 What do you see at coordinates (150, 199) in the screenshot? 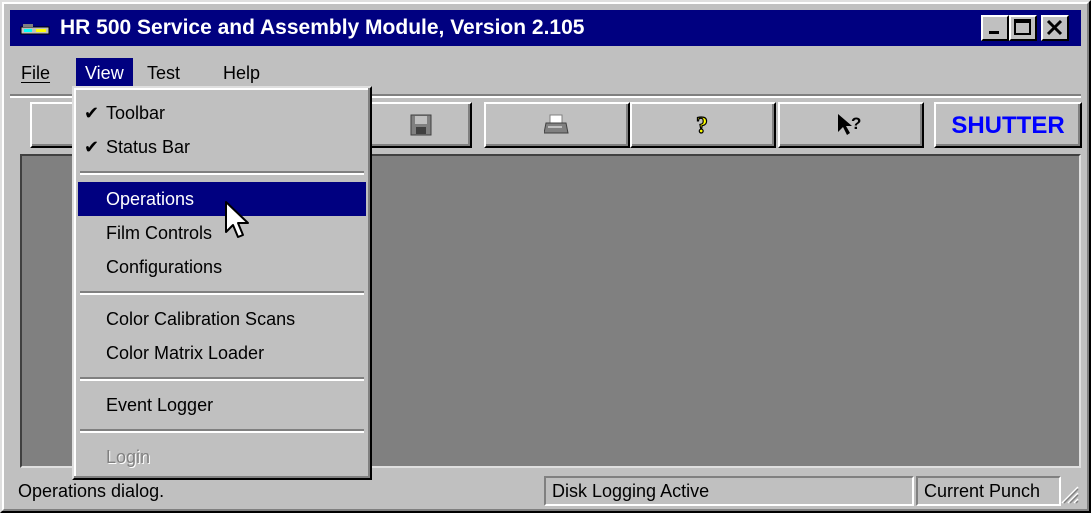
I see `menu-item-label: Operations` at bounding box center [150, 199].